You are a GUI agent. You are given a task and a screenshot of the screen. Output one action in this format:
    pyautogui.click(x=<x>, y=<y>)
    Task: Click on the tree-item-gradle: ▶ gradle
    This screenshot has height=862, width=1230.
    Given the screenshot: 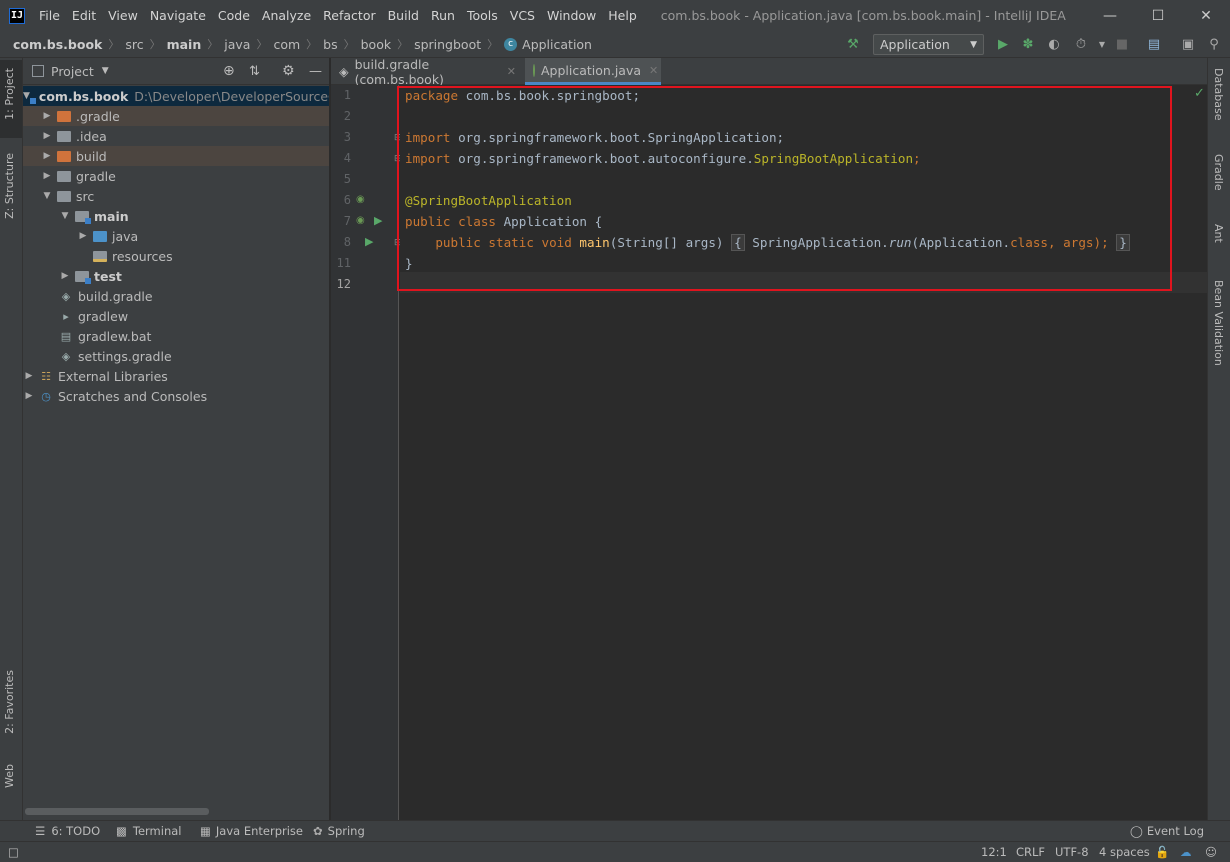 What is the action you would take?
    pyautogui.click(x=176, y=176)
    